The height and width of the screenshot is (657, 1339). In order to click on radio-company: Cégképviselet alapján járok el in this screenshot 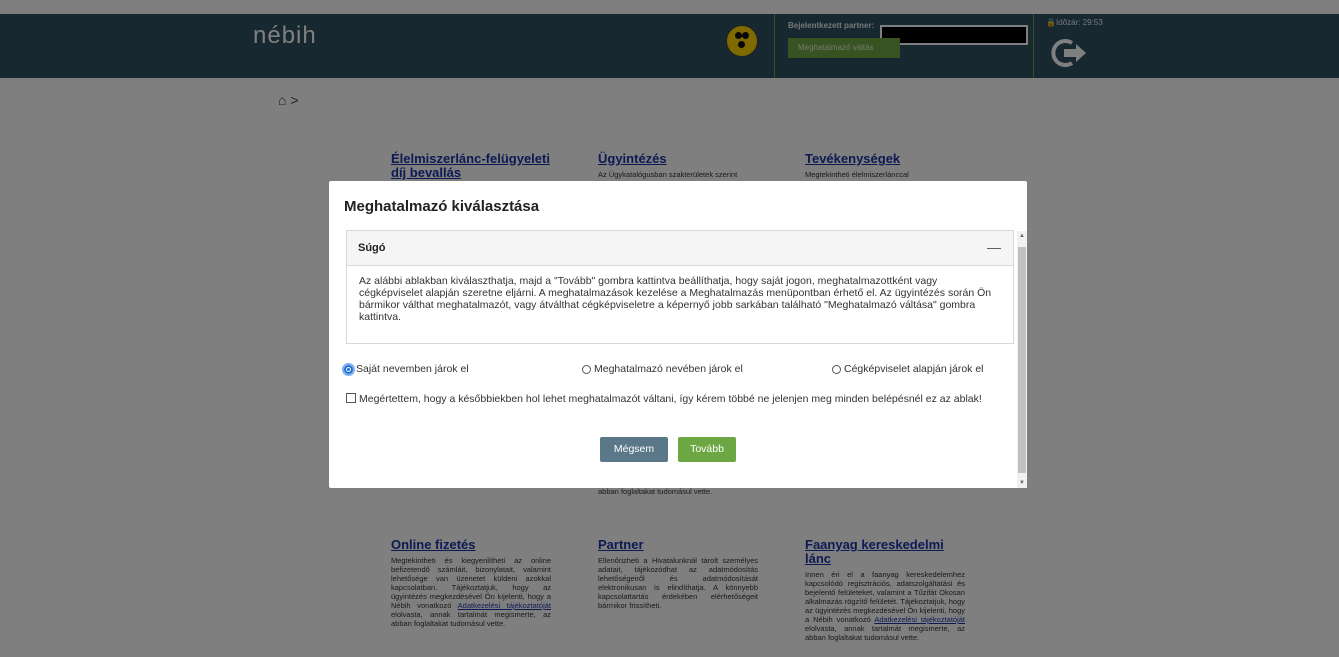, I will do `click(908, 369)`.